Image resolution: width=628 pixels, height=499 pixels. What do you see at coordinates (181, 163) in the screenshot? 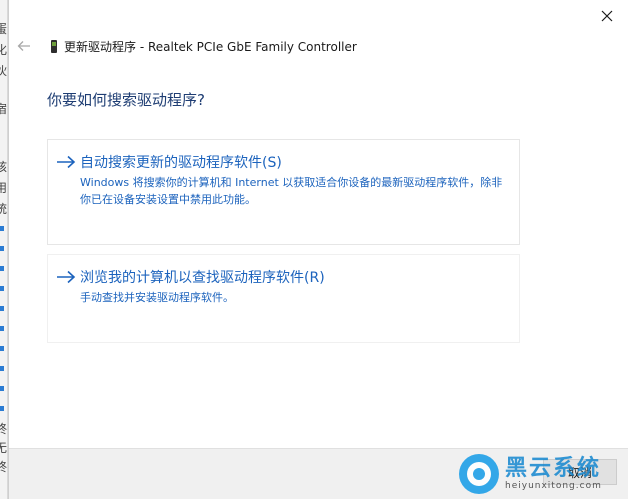
I see `auto-search-option-title: 自动搜索更新的驱动程序软件(S)` at bounding box center [181, 163].